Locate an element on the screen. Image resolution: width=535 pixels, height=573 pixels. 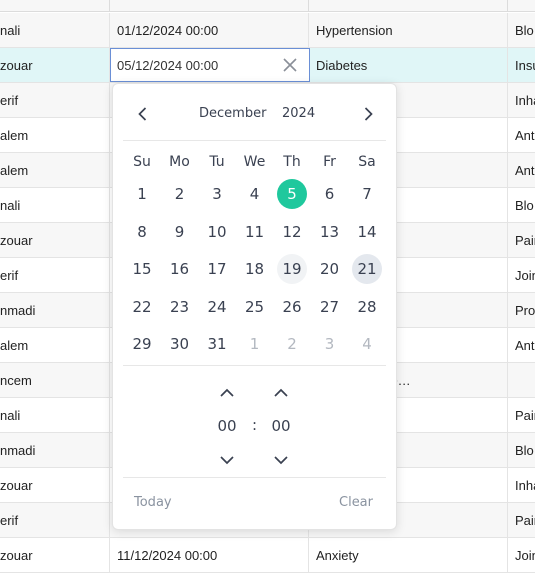
calendar-day: 9 is located at coordinates (180, 232).